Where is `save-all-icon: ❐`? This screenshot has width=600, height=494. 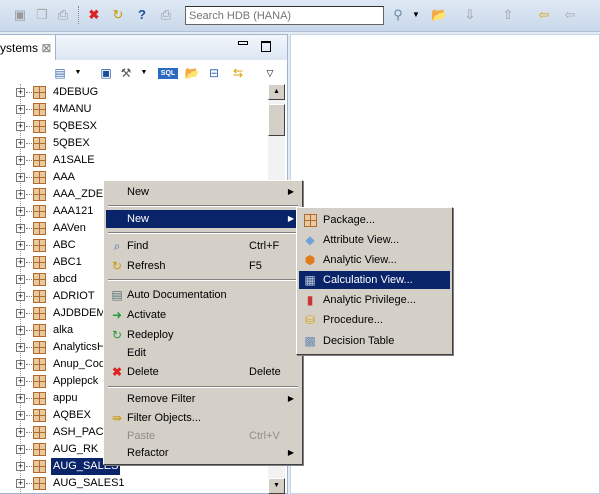 save-all-icon: ❐ is located at coordinates (42, 15).